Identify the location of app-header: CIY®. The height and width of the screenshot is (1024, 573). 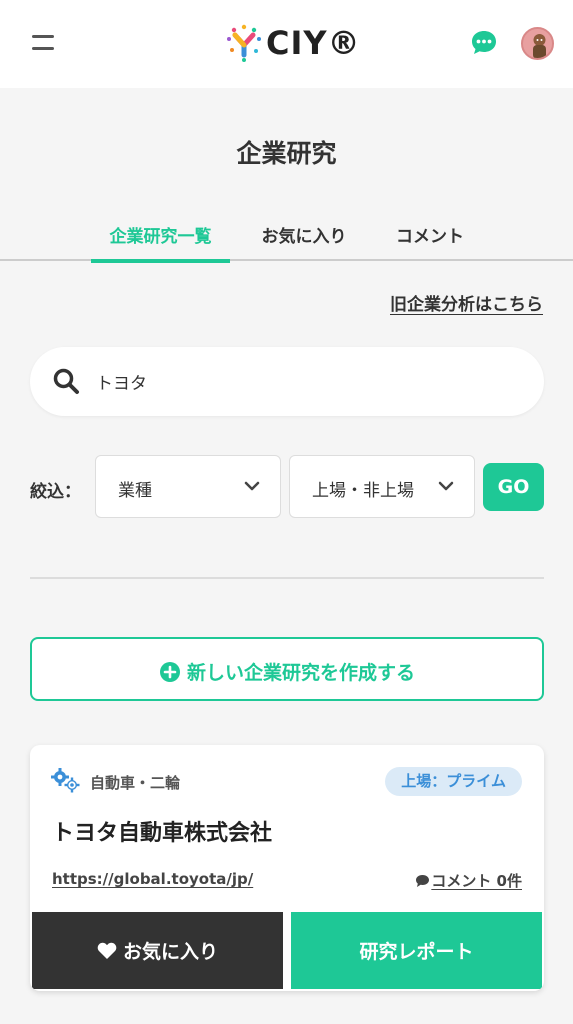
(286, 44).